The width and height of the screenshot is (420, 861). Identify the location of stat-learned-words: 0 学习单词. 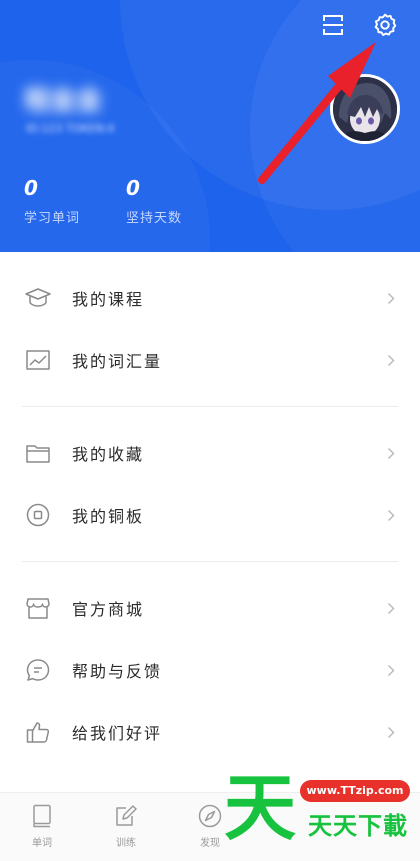
(52, 200).